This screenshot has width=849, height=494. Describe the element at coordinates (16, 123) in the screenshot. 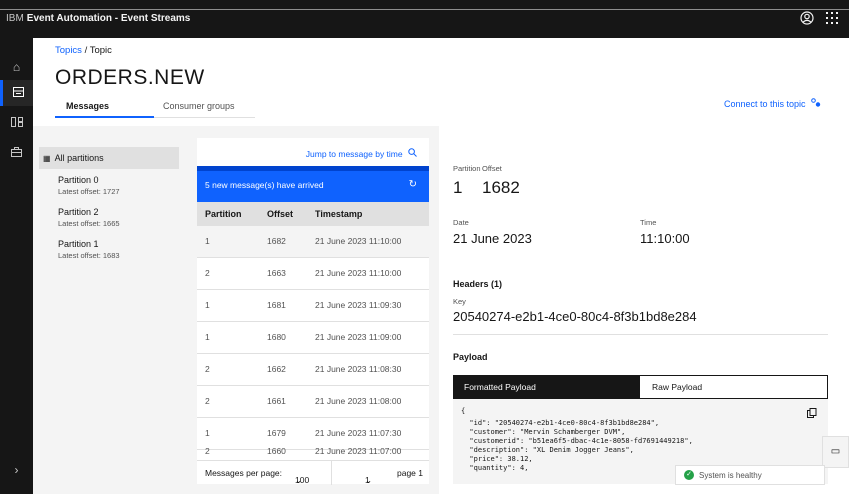

I see `schema-icon` at that location.